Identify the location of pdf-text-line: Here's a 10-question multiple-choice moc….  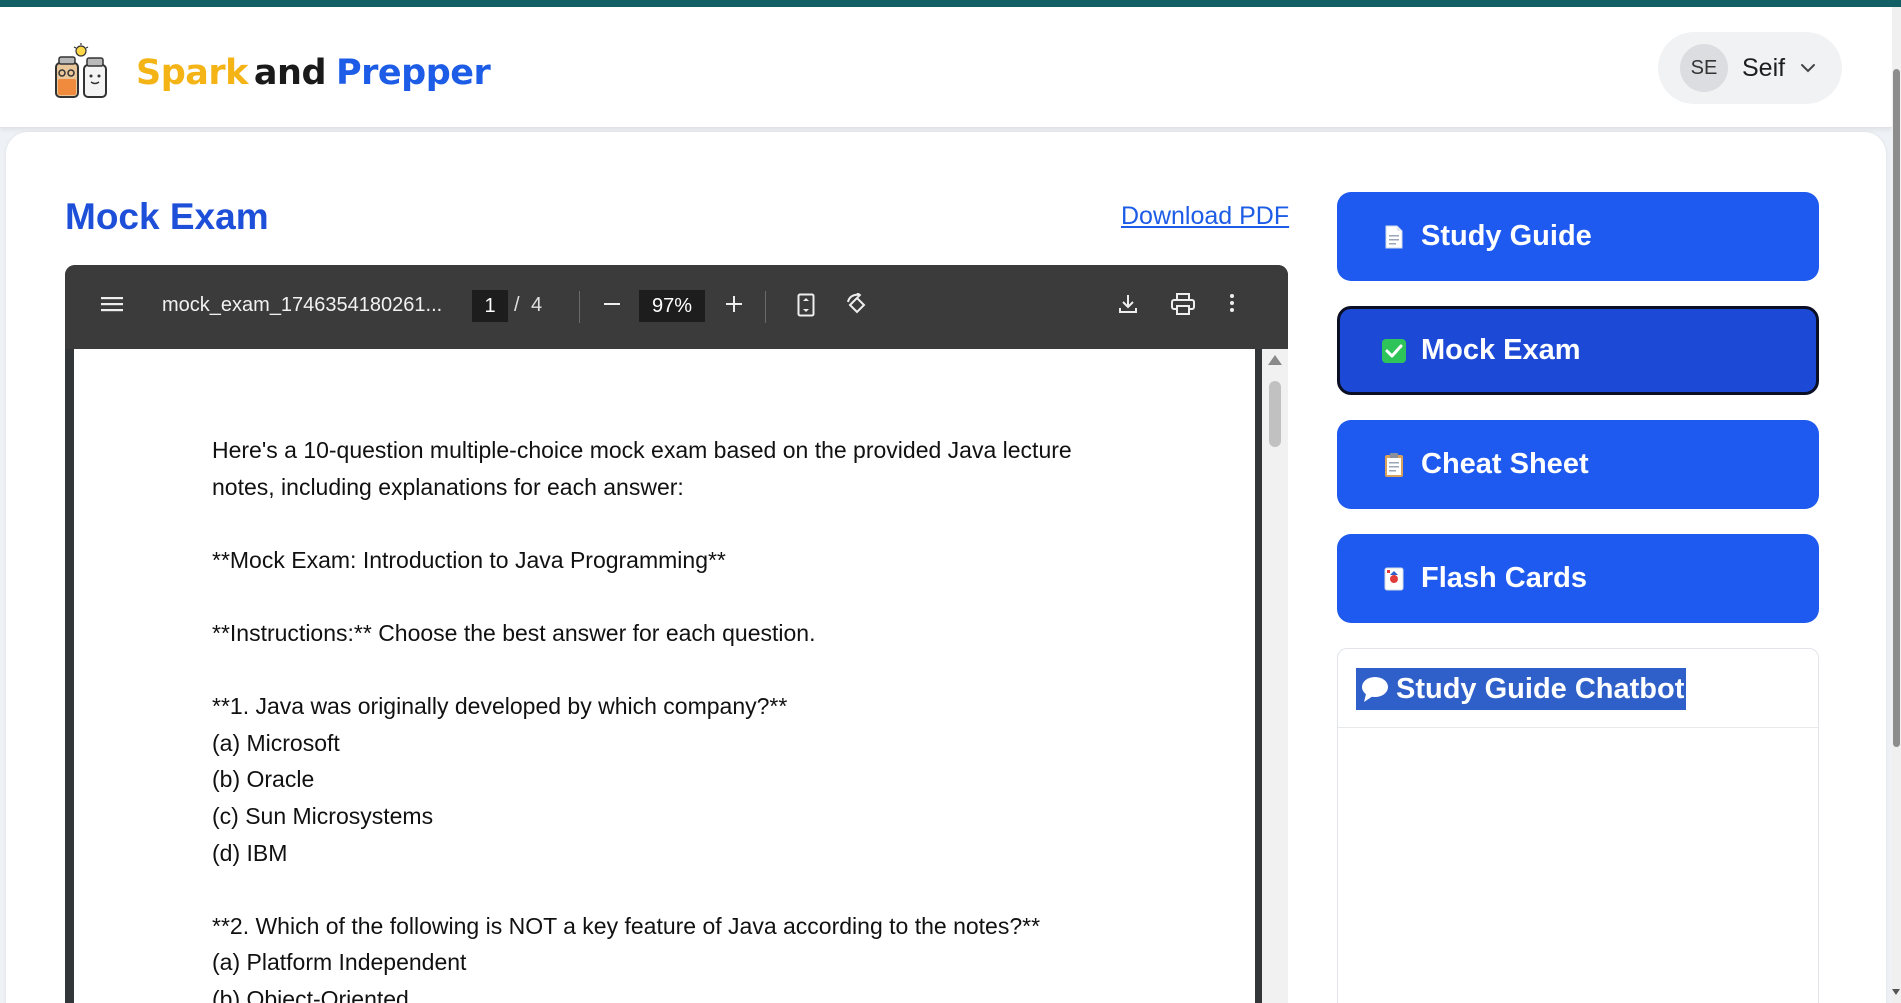
(642, 450).